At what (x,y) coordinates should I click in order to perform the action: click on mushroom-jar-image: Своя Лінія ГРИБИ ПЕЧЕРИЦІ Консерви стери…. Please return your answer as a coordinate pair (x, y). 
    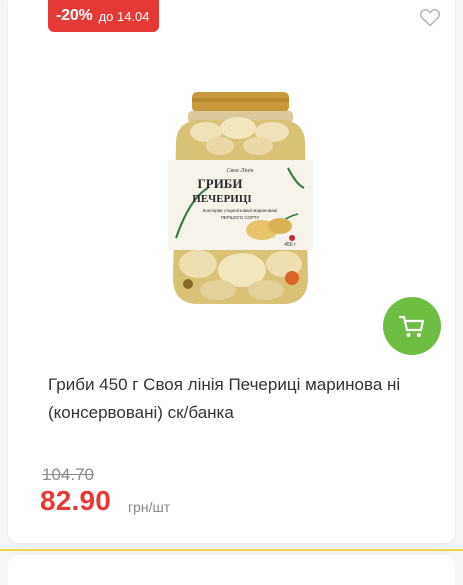
    Looking at the image, I should click on (240, 198).